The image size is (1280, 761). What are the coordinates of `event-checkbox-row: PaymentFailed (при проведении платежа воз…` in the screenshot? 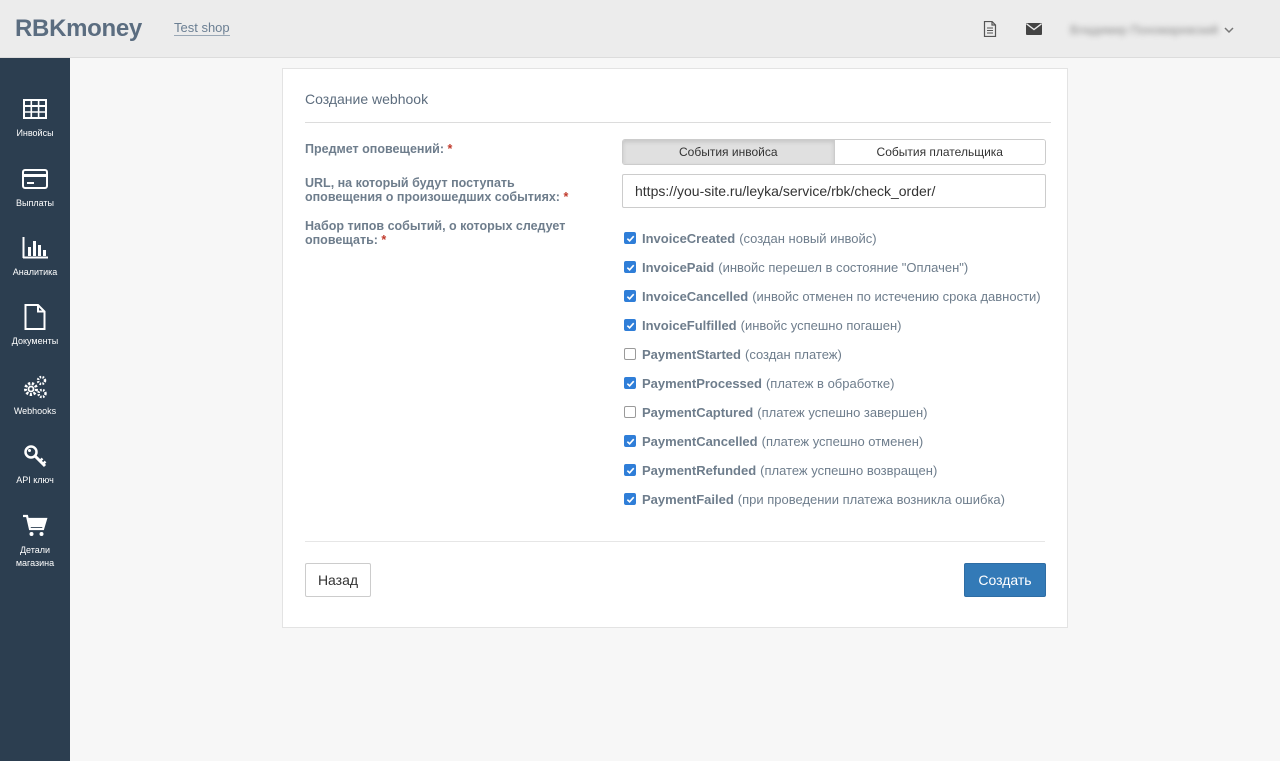 It's located at (814, 499).